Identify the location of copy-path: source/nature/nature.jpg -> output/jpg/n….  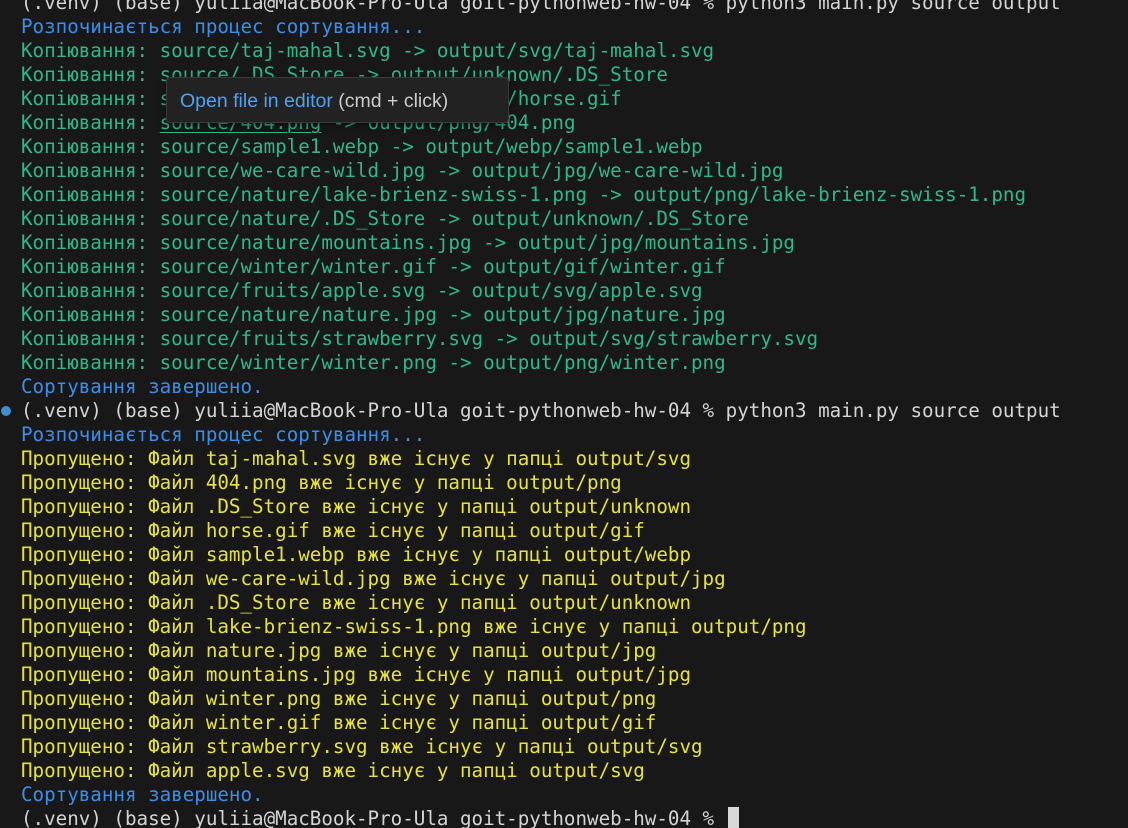
(443, 314).